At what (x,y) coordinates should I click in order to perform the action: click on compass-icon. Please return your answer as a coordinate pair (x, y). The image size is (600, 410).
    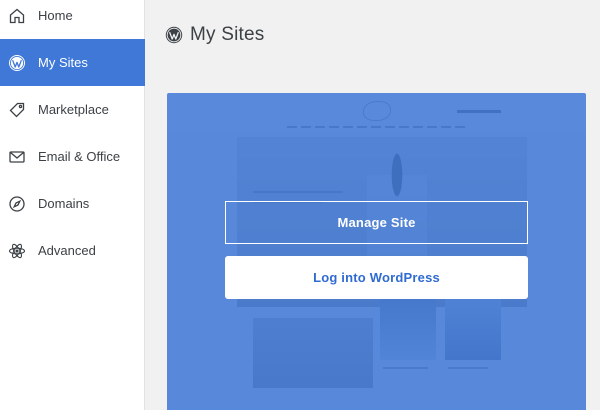
    Looking at the image, I should click on (17, 204).